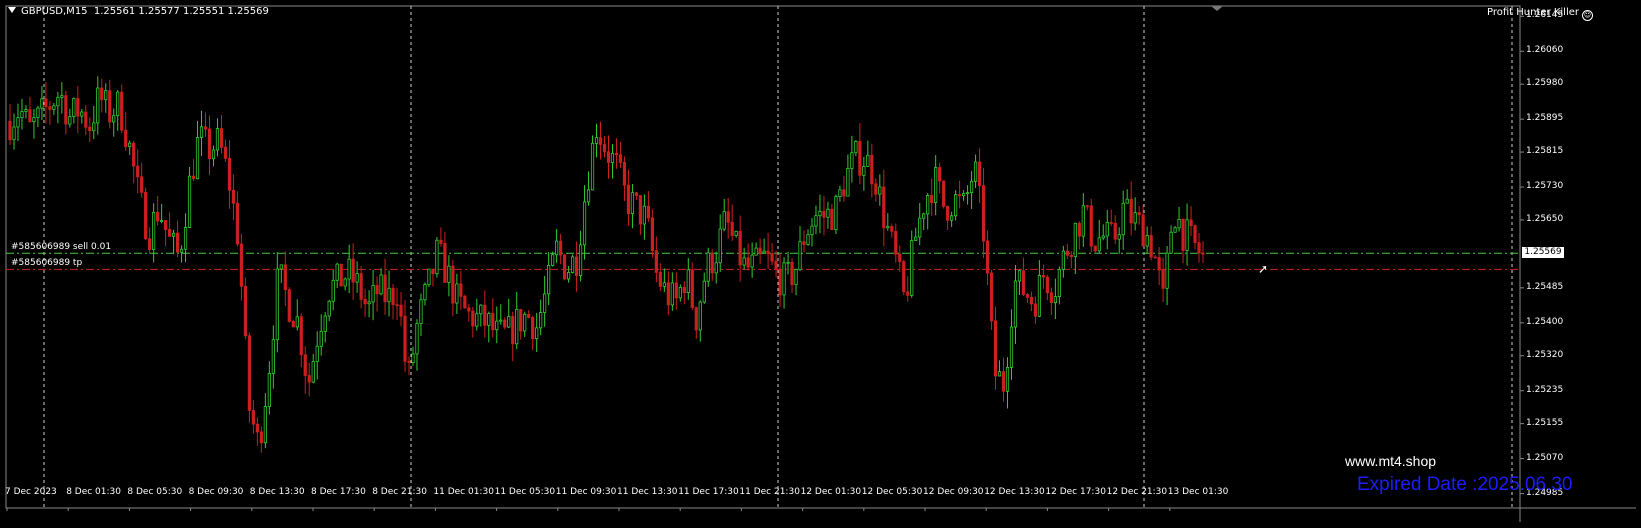 Image resolution: width=1641 pixels, height=528 pixels. What do you see at coordinates (1545, 354) in the screenshot?
I see `y-tick-label-10: 1.25320` at bounding box center [1545, 354].